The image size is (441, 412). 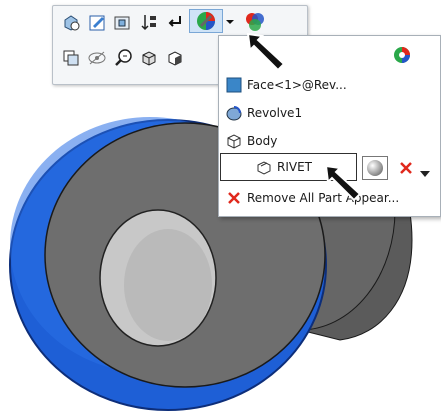 I want to click on hide-icon, so click(x=97, y=58).